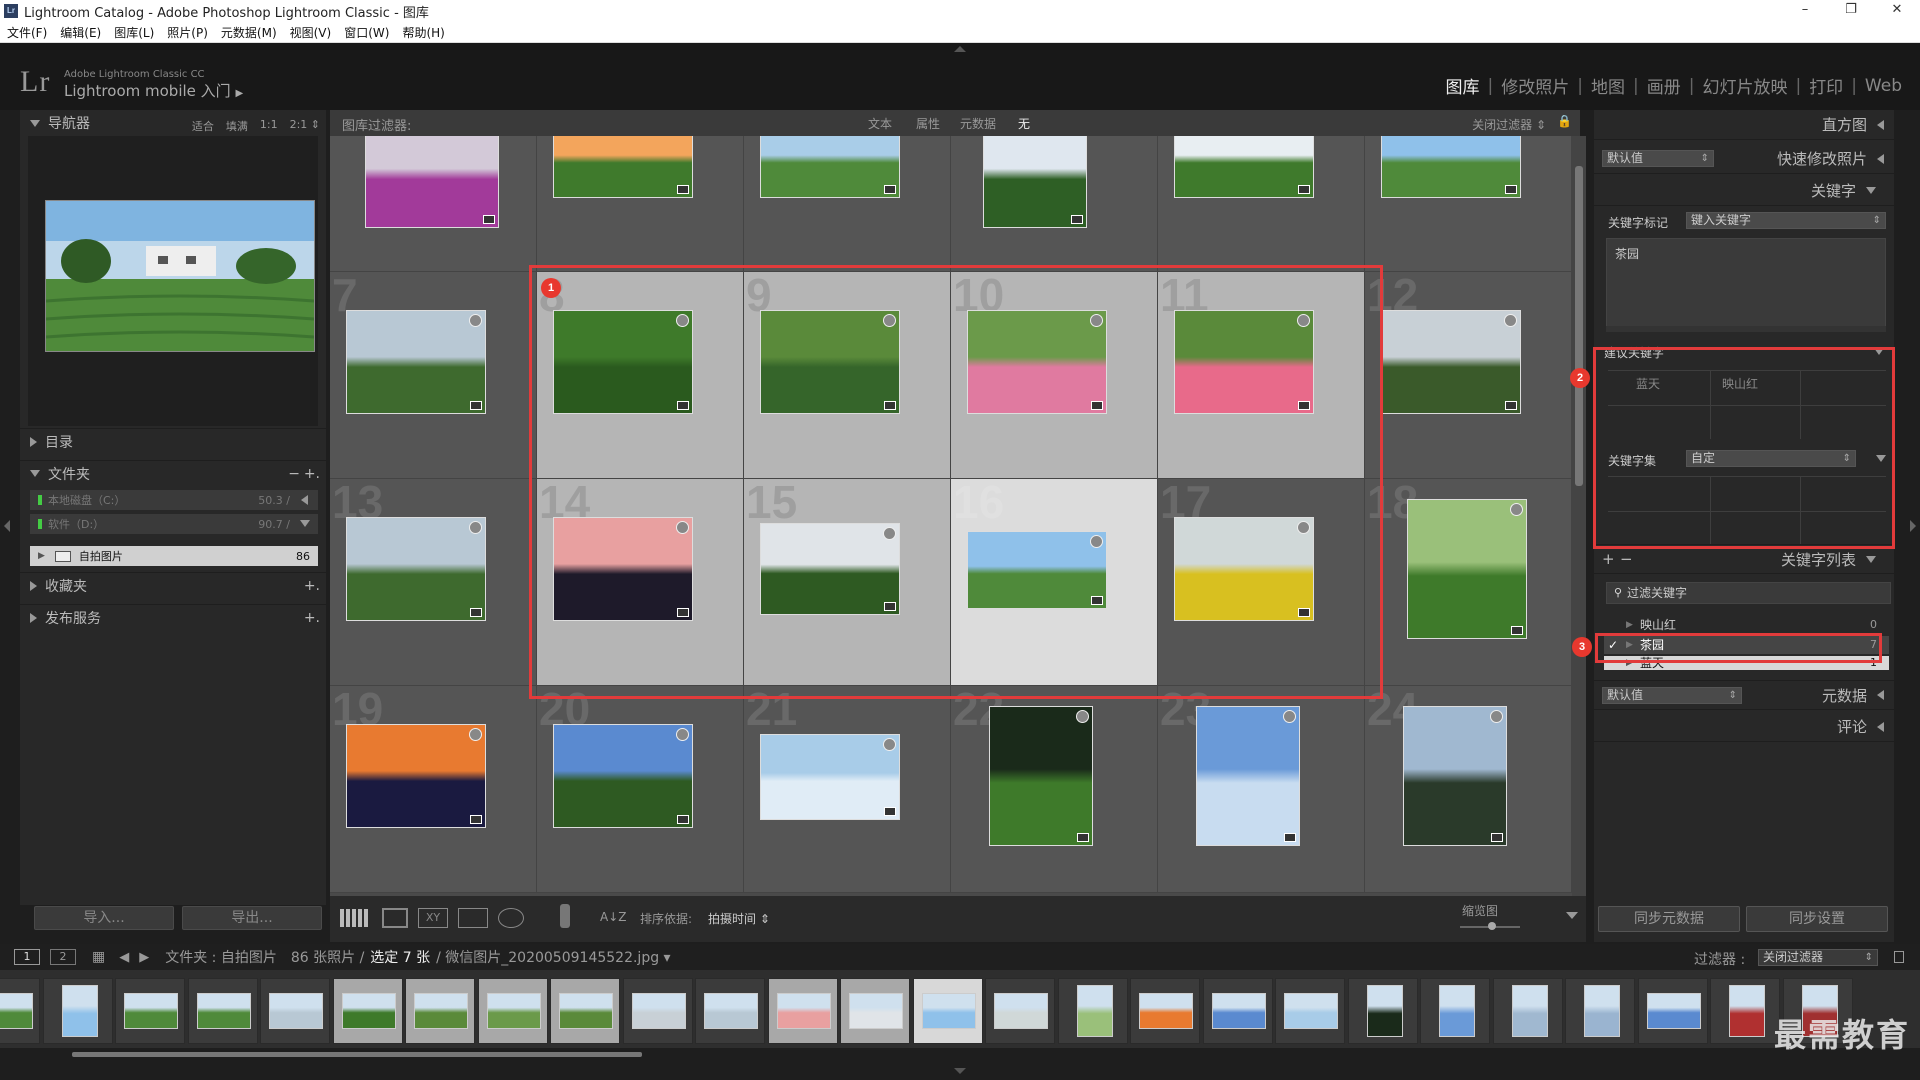 The width and height of the screenshot is (1920, 1080). What do you see at coordinates (1744, 695) in the screenshot?
I see `metadata-header: 默认值 元数据` at bounding box center [1744, 695].